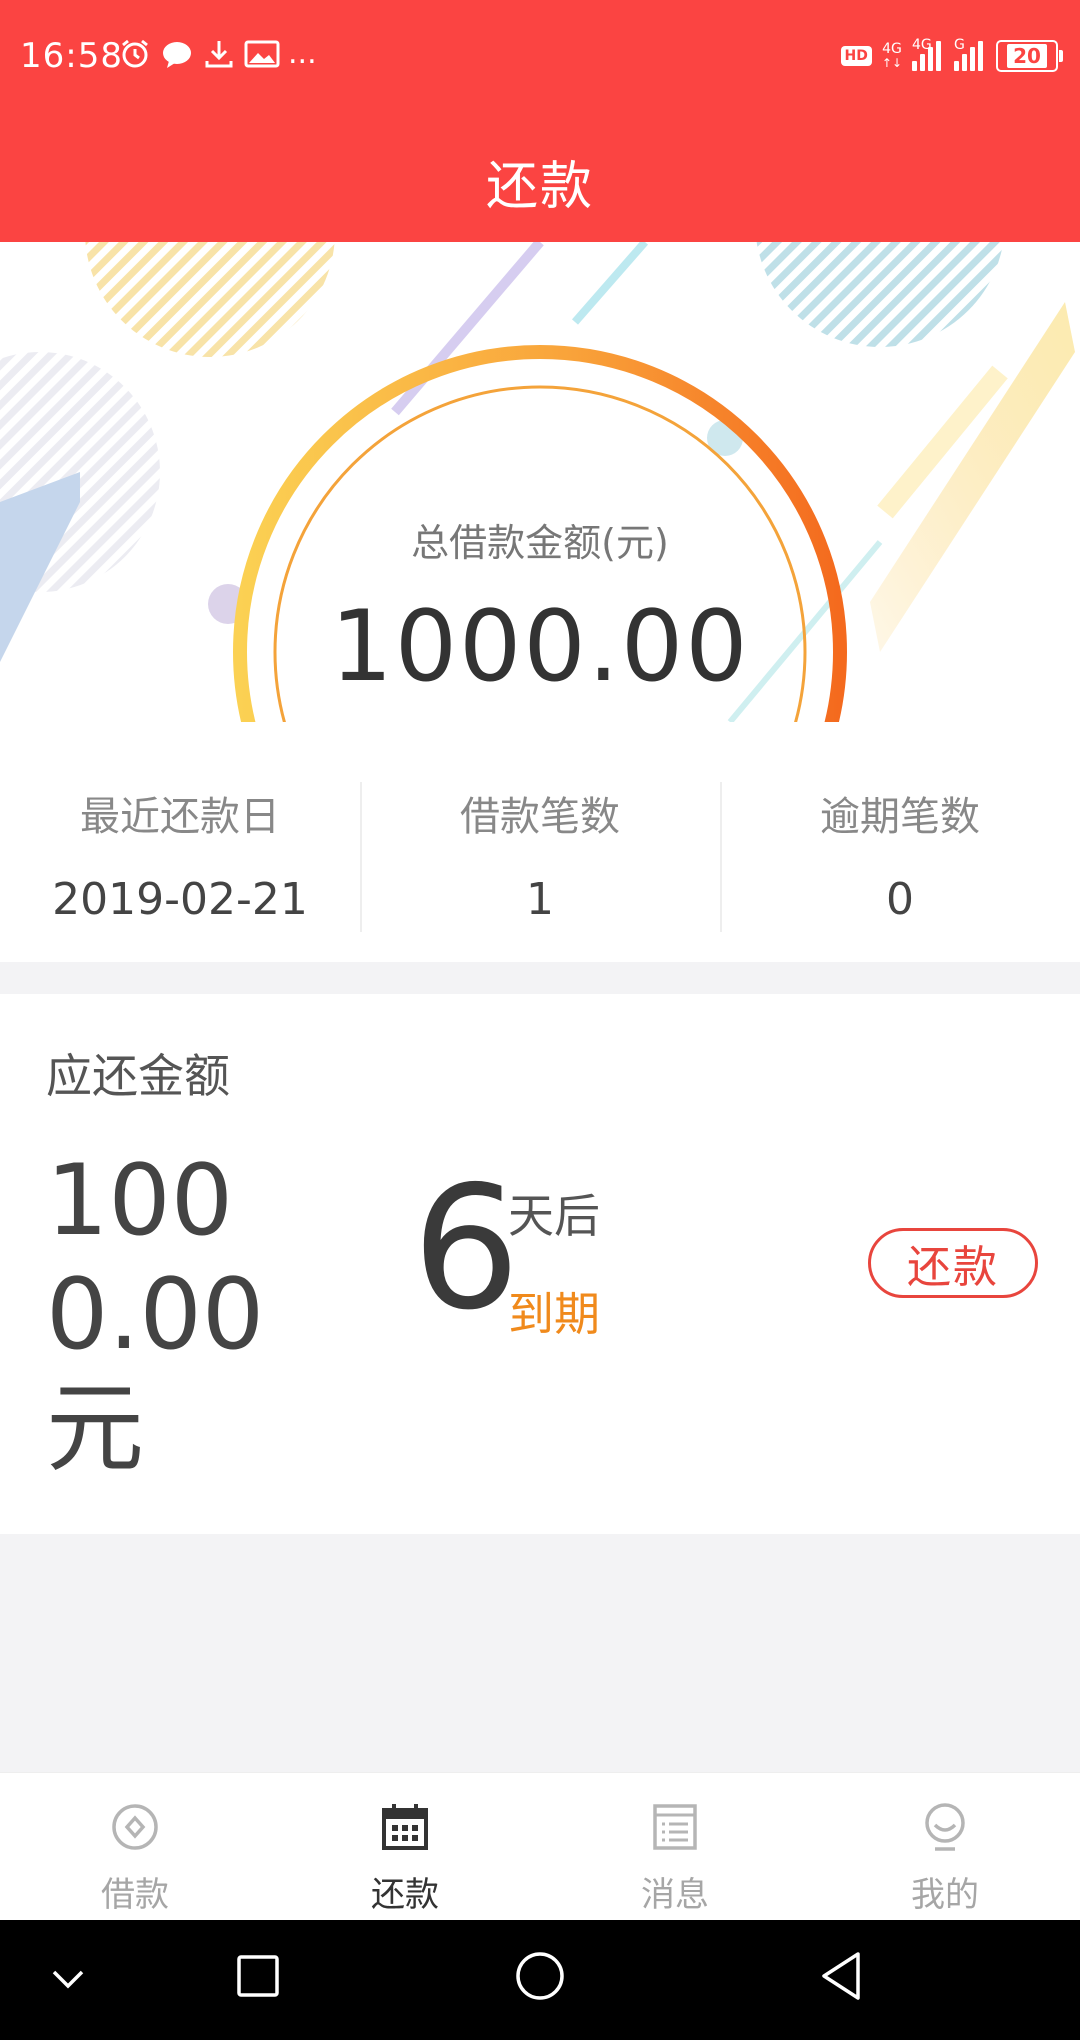 This screenshot has width=1080, height=2040. Describe the element at coordinates (540, 817) in the screenshot. I see `stat-label: 借款笔数` at that location.